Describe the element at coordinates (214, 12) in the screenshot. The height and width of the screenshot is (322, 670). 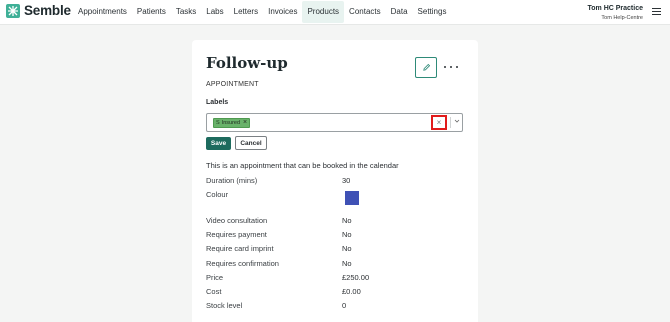
I see `nav-labs: Labs` at that location.